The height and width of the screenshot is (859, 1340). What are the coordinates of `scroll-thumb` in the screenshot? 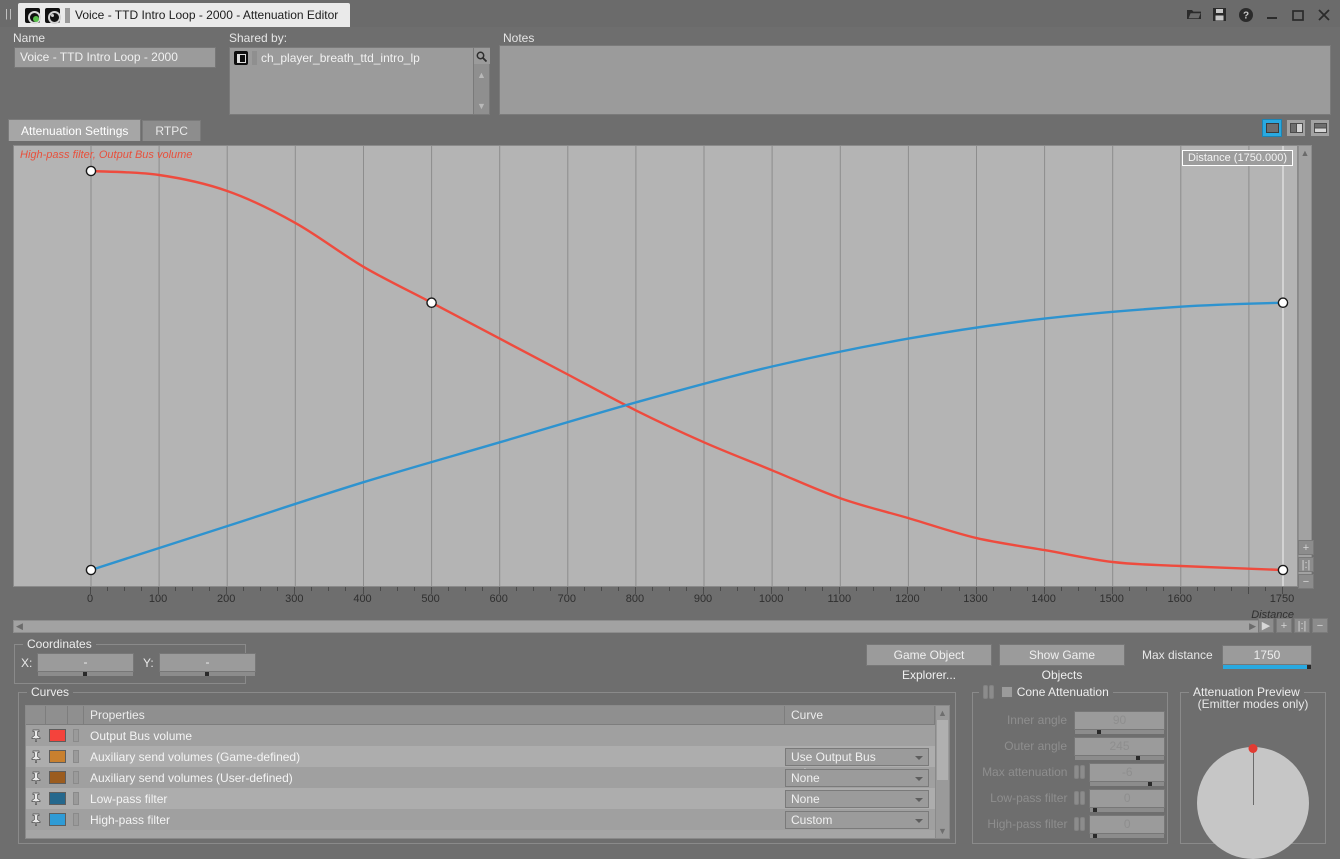 It's located at (942, 750).